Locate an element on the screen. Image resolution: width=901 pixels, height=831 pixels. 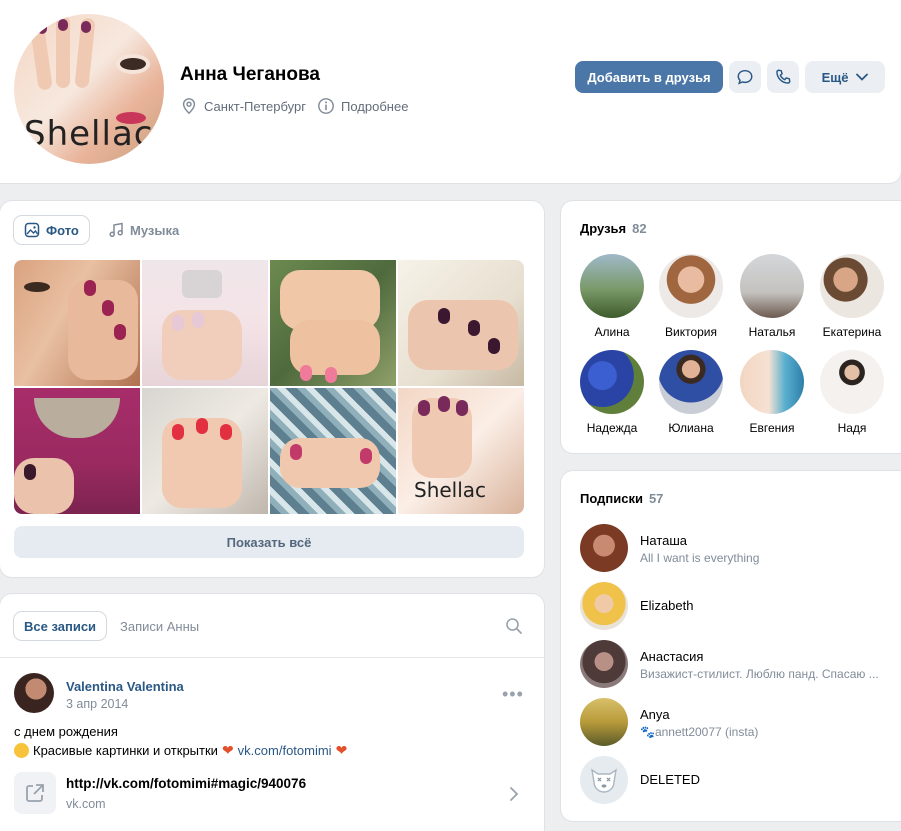
image-icon is located at coordinates (32, 230).